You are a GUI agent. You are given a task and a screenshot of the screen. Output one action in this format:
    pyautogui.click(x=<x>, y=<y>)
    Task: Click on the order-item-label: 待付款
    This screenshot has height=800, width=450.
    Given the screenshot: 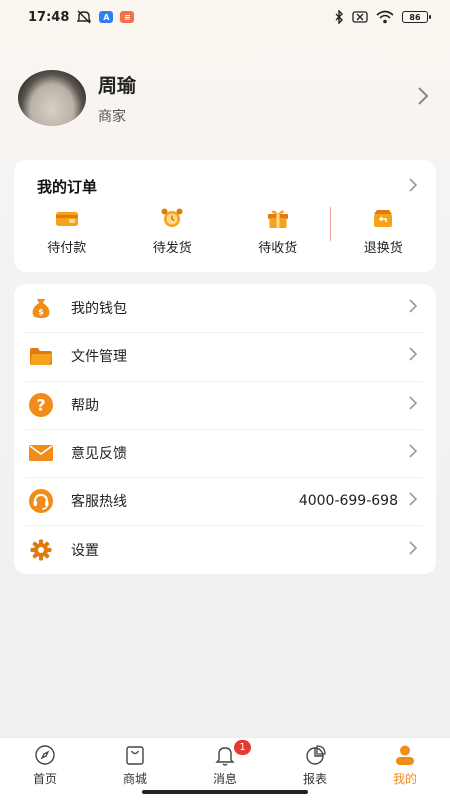 What is the action you would take?
    pyautogui.click(x=67, y=248)
    